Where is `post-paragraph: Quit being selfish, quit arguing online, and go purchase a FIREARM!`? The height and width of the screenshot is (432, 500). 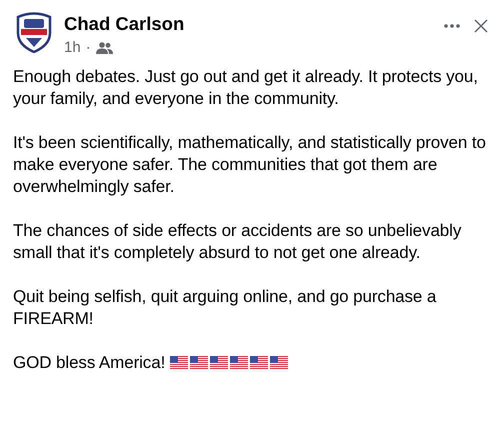
post-paragraph: Quit being selfish, quit arguing online, and go purchase a FIREARM! is located at coordinates (225, 308).